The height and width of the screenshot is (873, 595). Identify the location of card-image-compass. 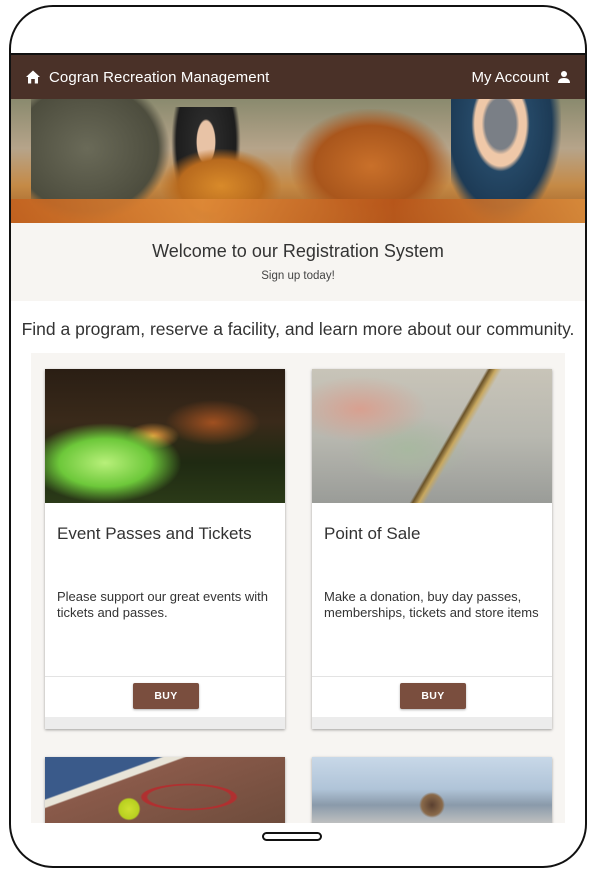
(432, 790).